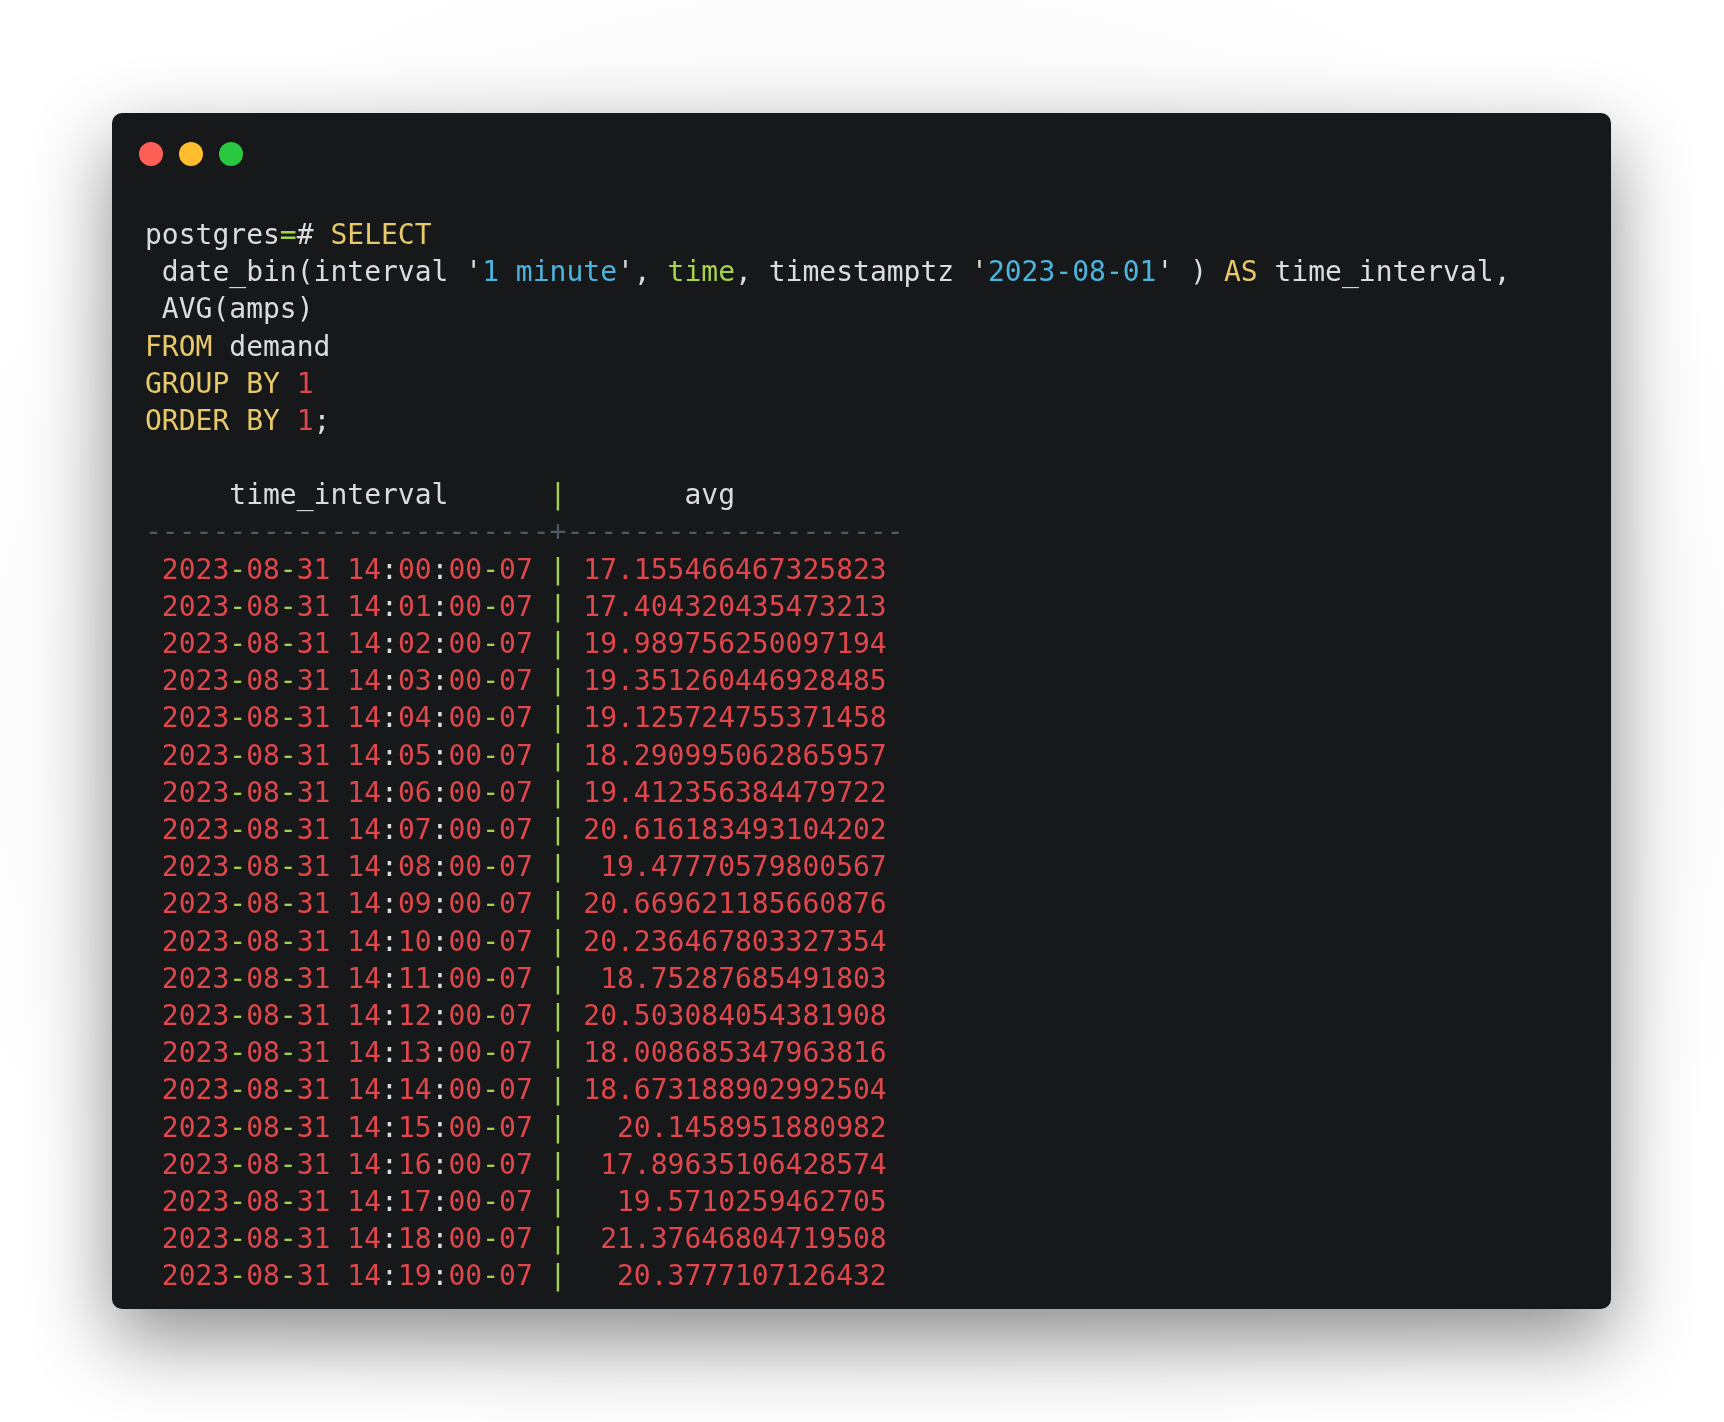 The height and width of the screenshot is (1422, 1724). I want to click on table-cell-text: 2023-08-31 14:17:00-07, so click(347, 1202).